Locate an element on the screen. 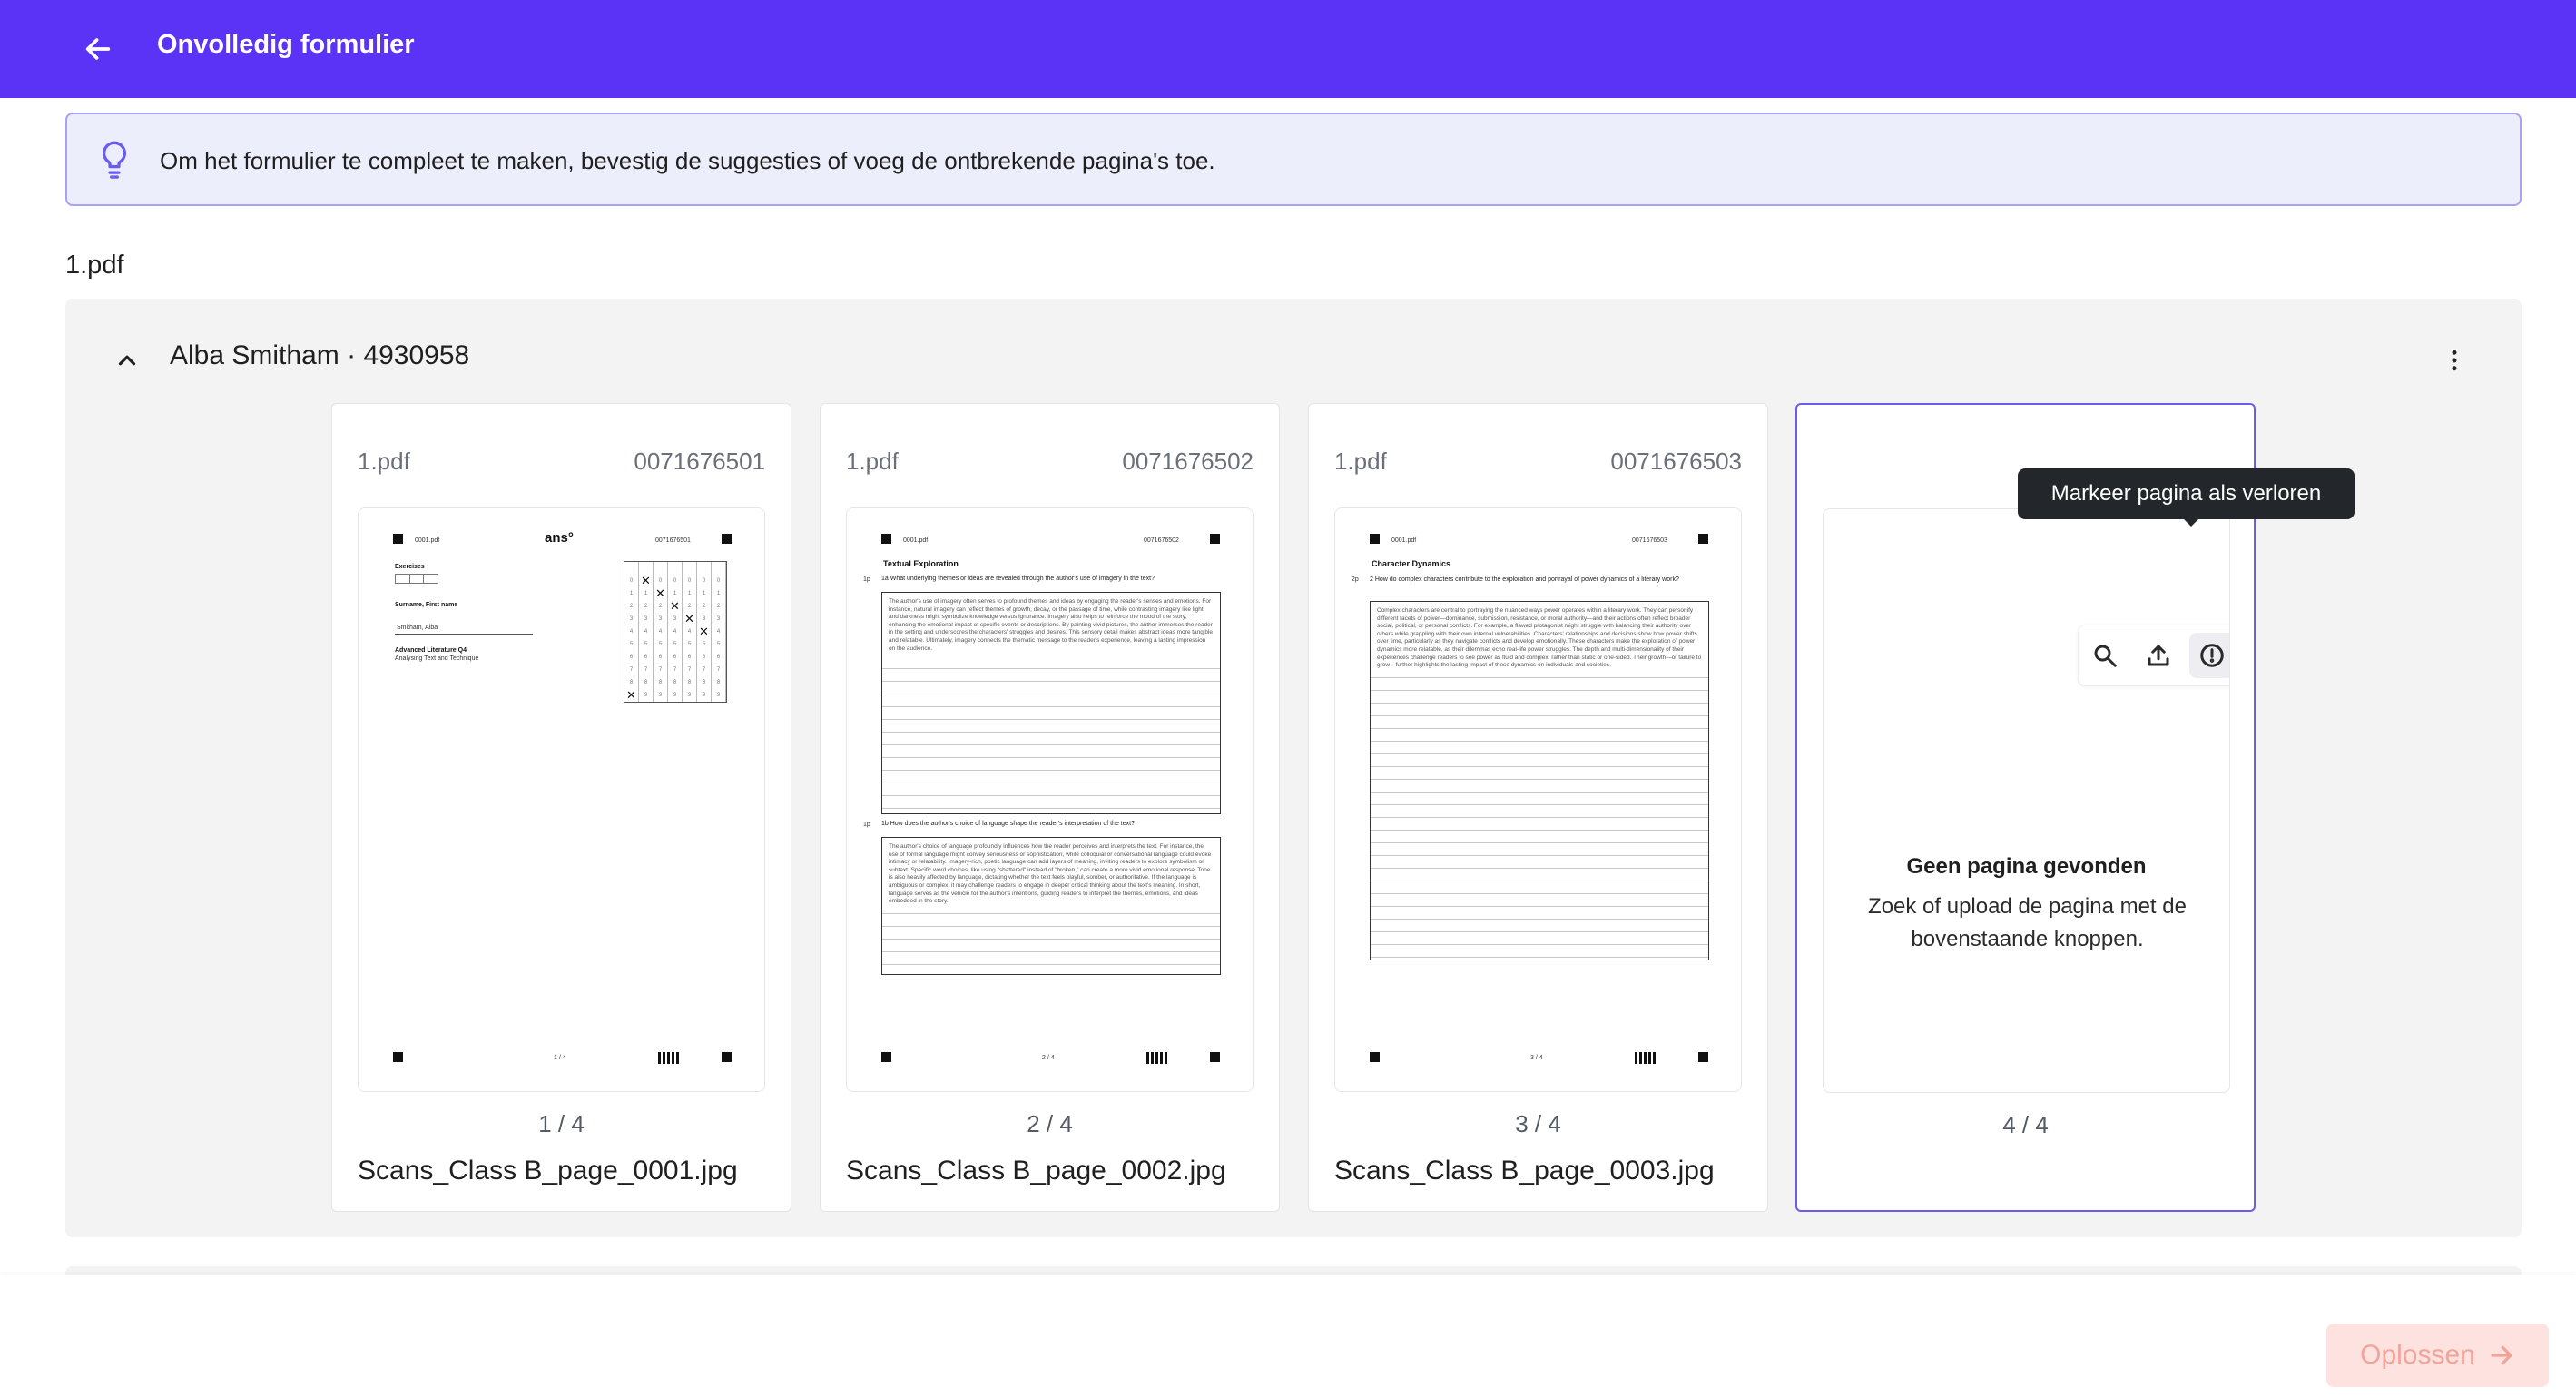 The image size is (2576, 1398). card-filename: Scans_Class B_page_0001.jpg is located at coordinates (548, 1171).